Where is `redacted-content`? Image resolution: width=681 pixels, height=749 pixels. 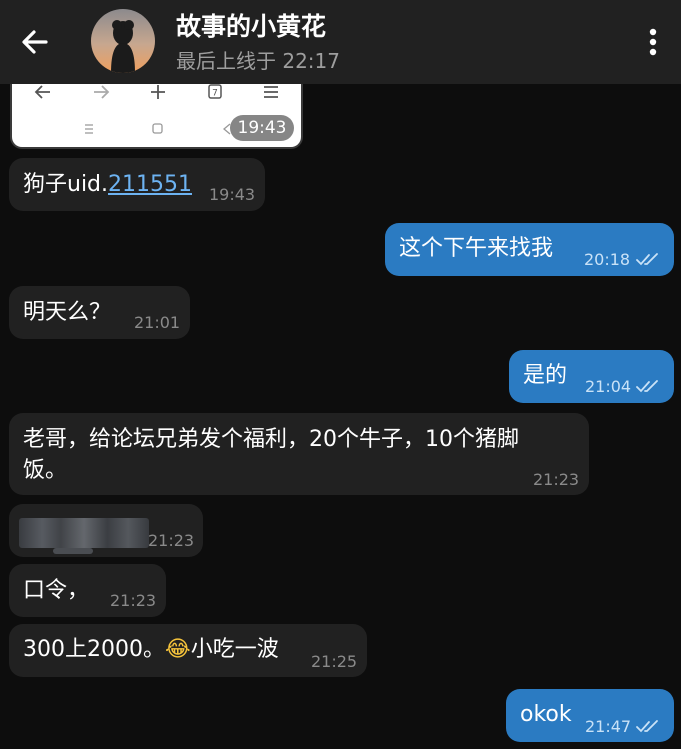
redacted-content is located at coordinates (84, 533).